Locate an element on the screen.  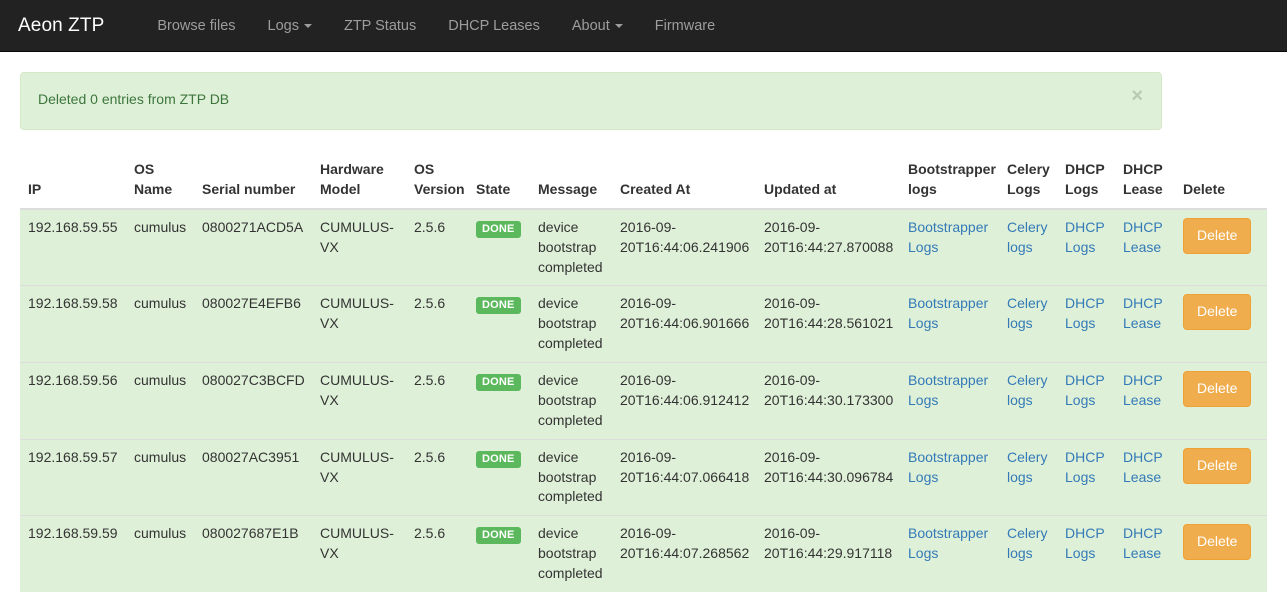
column-header-updated-at: Updated at is located at coordinates (828, 181).